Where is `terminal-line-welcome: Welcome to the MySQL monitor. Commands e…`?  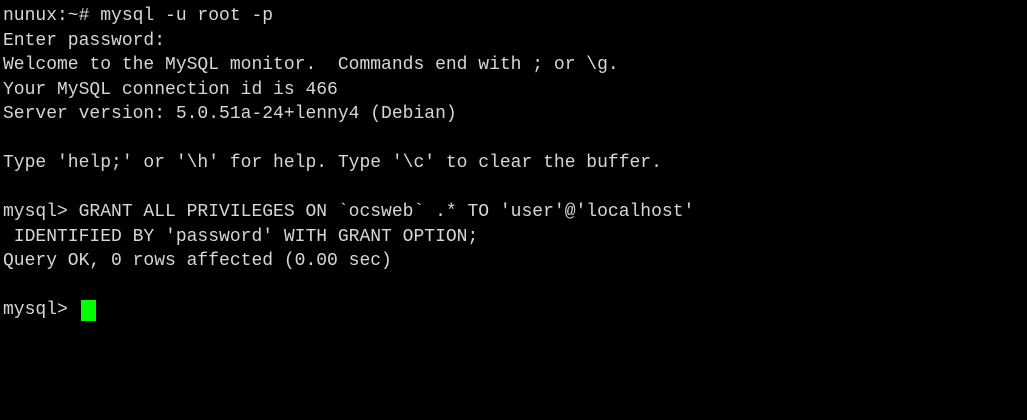
terminal-line-welcome: Welcome to the MySQL monitor. Commands e… is located at coordinates (311, 65).